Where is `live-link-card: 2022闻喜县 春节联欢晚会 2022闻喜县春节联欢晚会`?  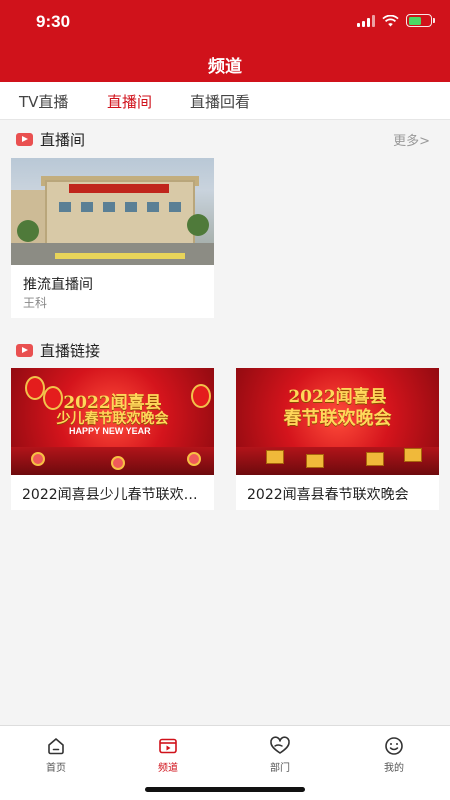
live-link-card: 2022闻喜县 春节联欢晚会 2022闻喜县春节联欢晚会 is located at coordinates (337, 439).